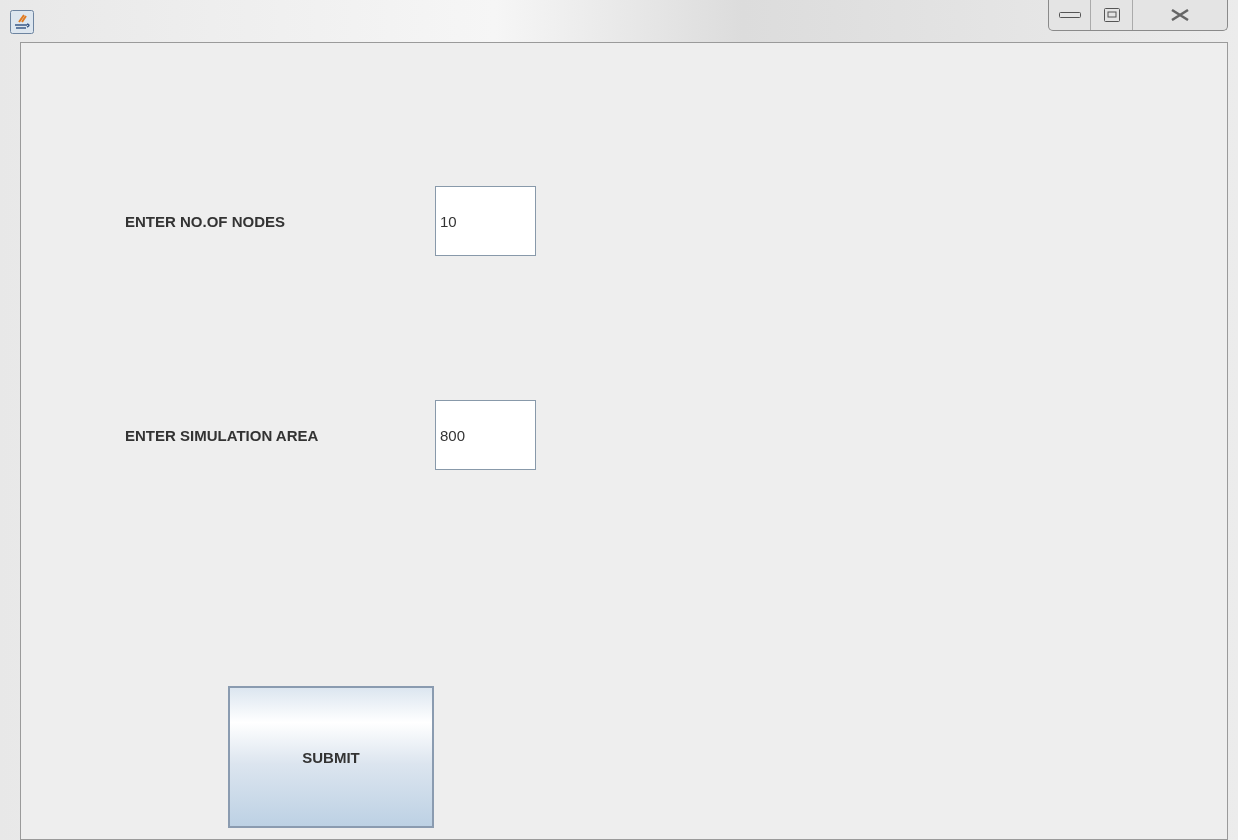 The image size is (1238, 840). Describe the element at coordinates (485, 435) in the screenshot. I see `input-field: 800` at that location.